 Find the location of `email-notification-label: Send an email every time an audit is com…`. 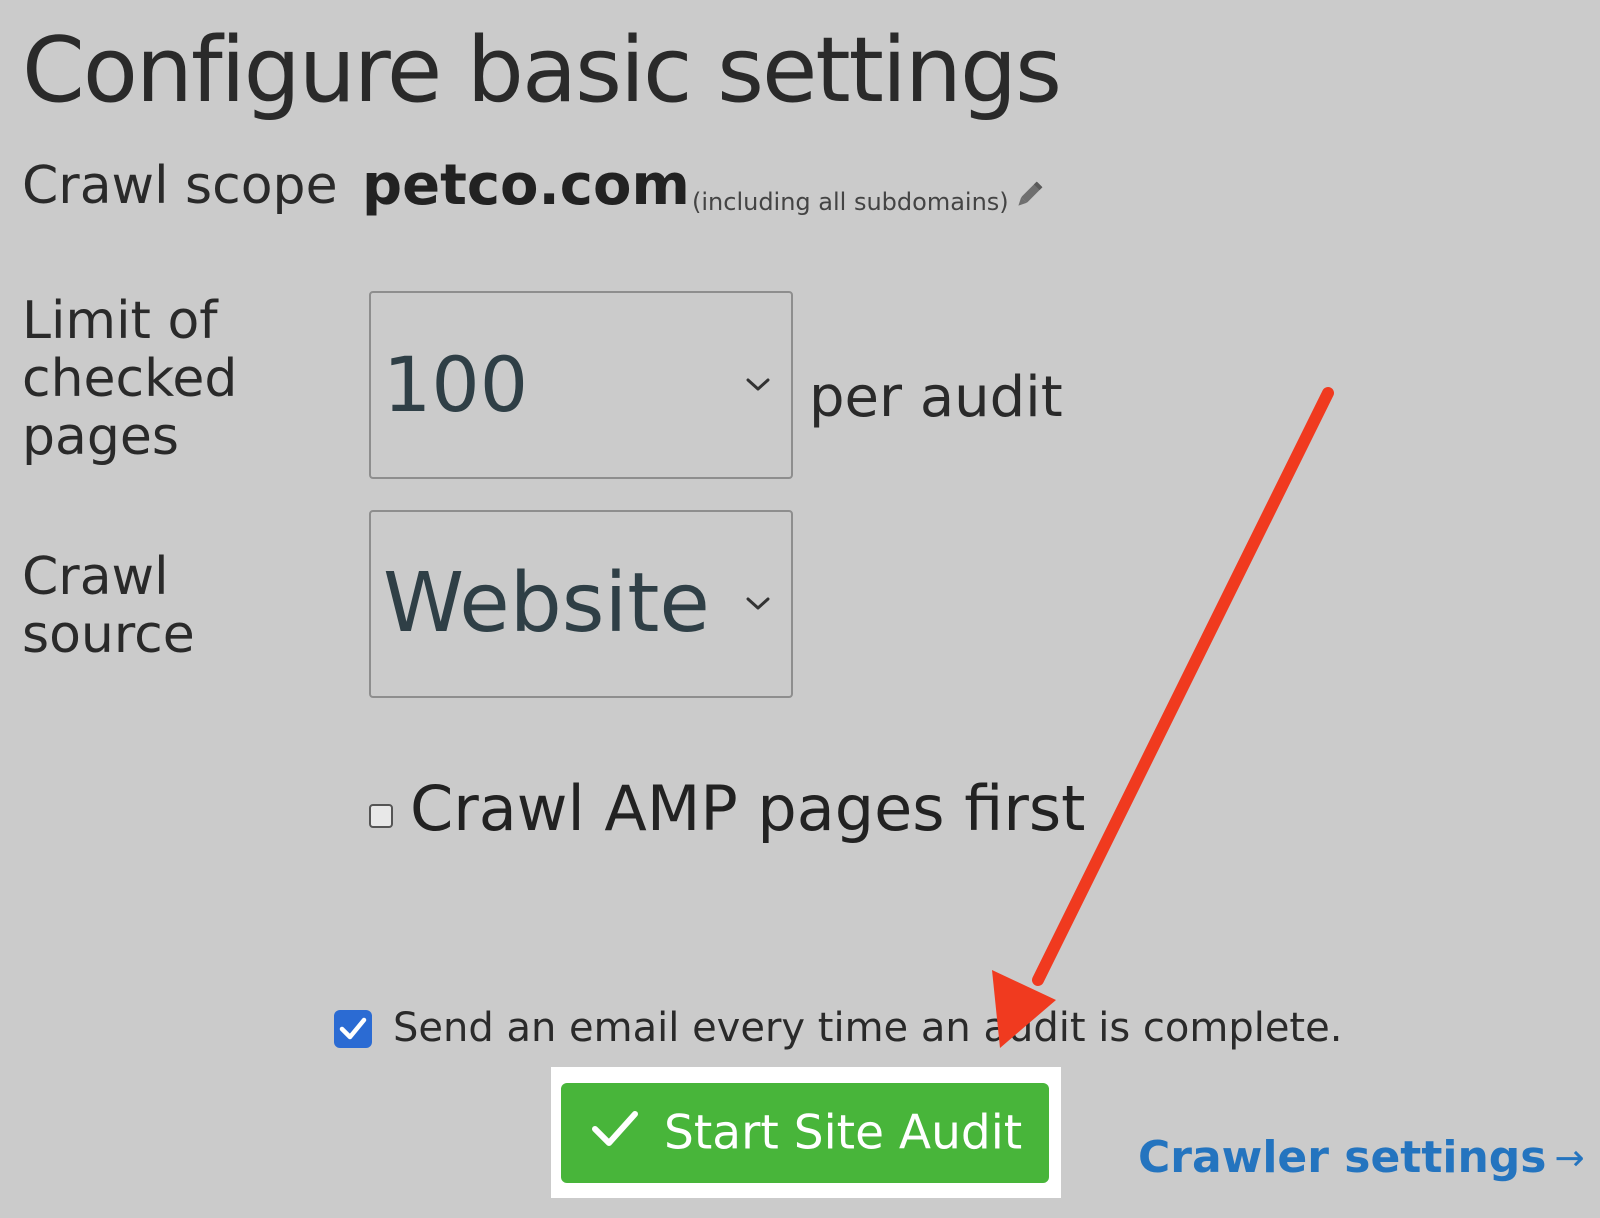

email-notification-label: Send an email every time an audit is com… is located at coordinates (868, 1028).